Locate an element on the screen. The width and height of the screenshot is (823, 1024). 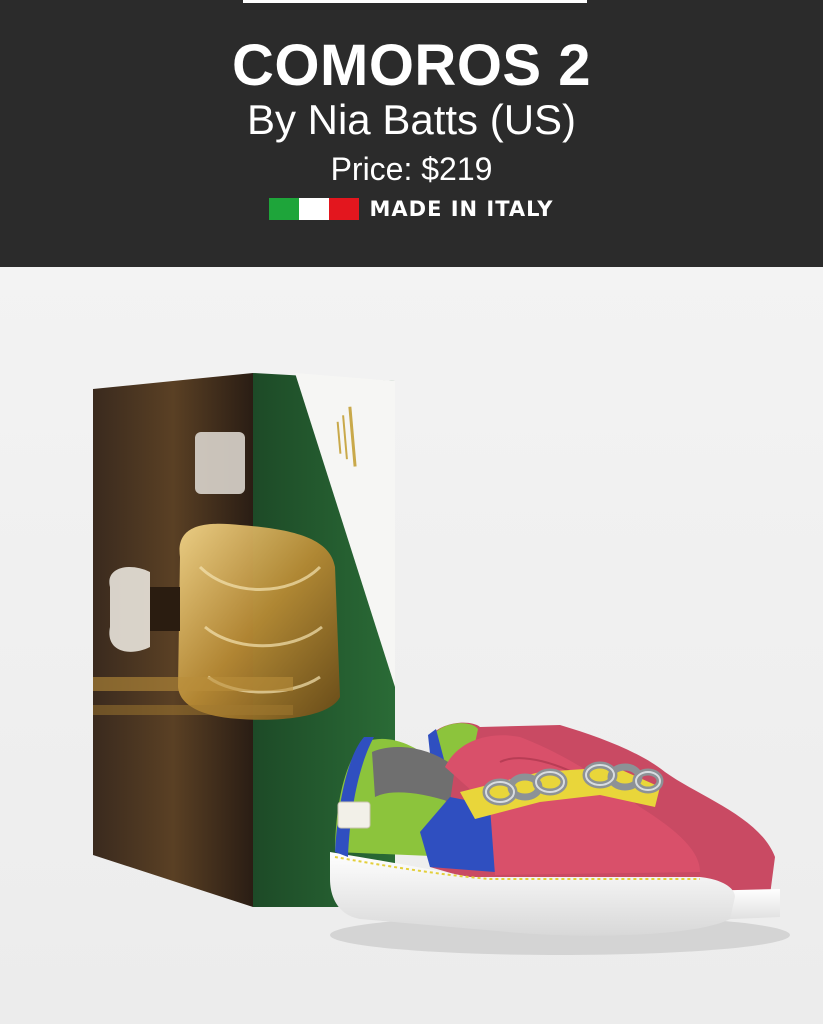
product-price: Price: $219 is located at coordinates (411, 169).